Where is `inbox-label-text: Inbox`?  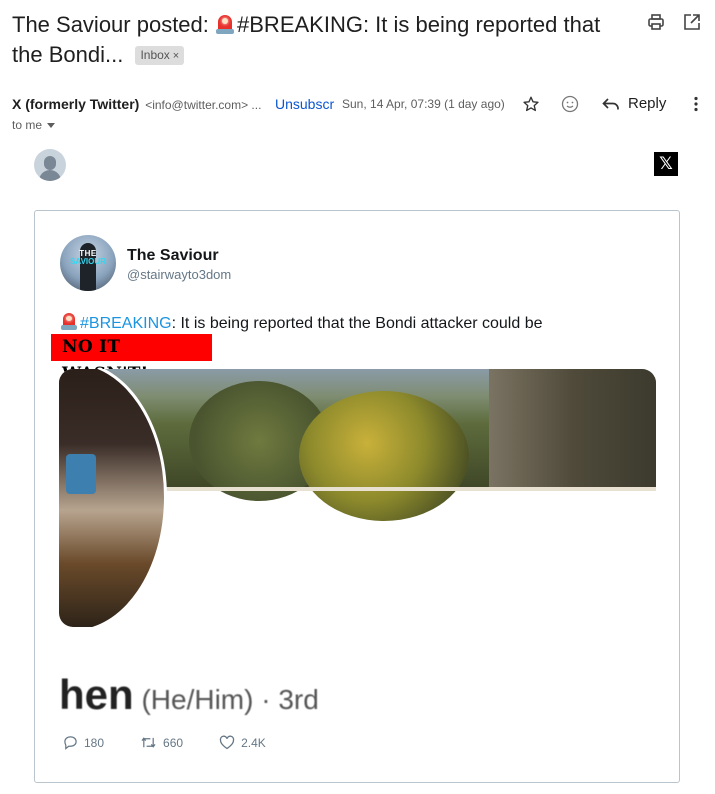 inbox-label-text: Inbox is located at coordinates (155, 55).